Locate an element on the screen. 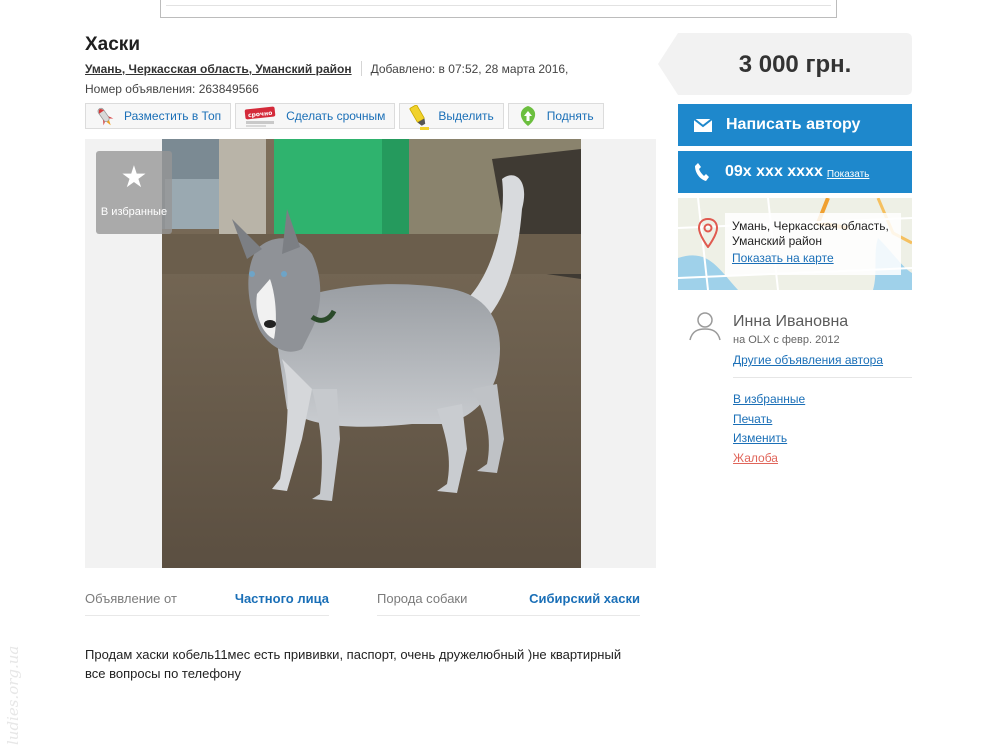 The width and height of the screenshot is (999, 748). watermark-text: ludies.org.ua is located at coordinates (13, 695).